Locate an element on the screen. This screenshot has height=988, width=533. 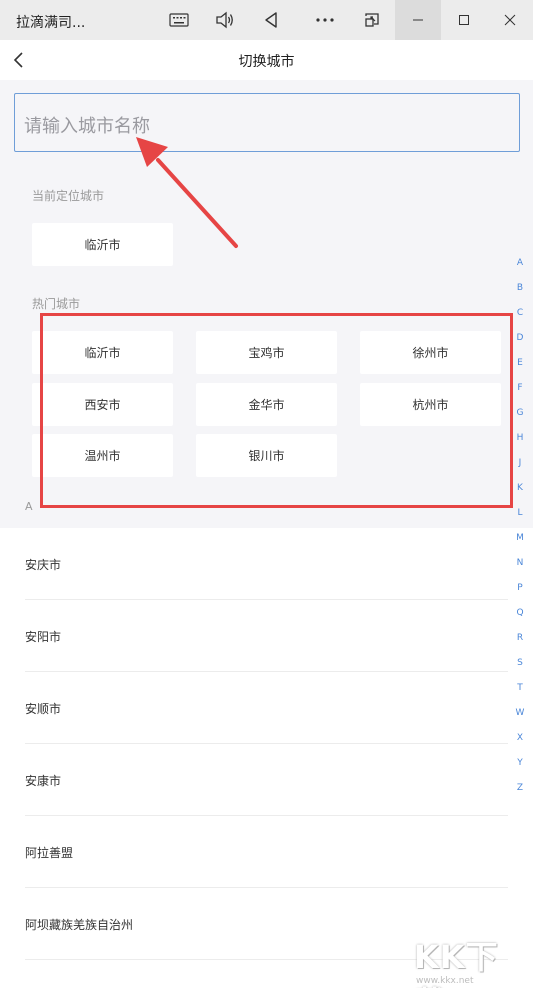
city-list-item: 安庆市 is located at coordinates (266, 564).